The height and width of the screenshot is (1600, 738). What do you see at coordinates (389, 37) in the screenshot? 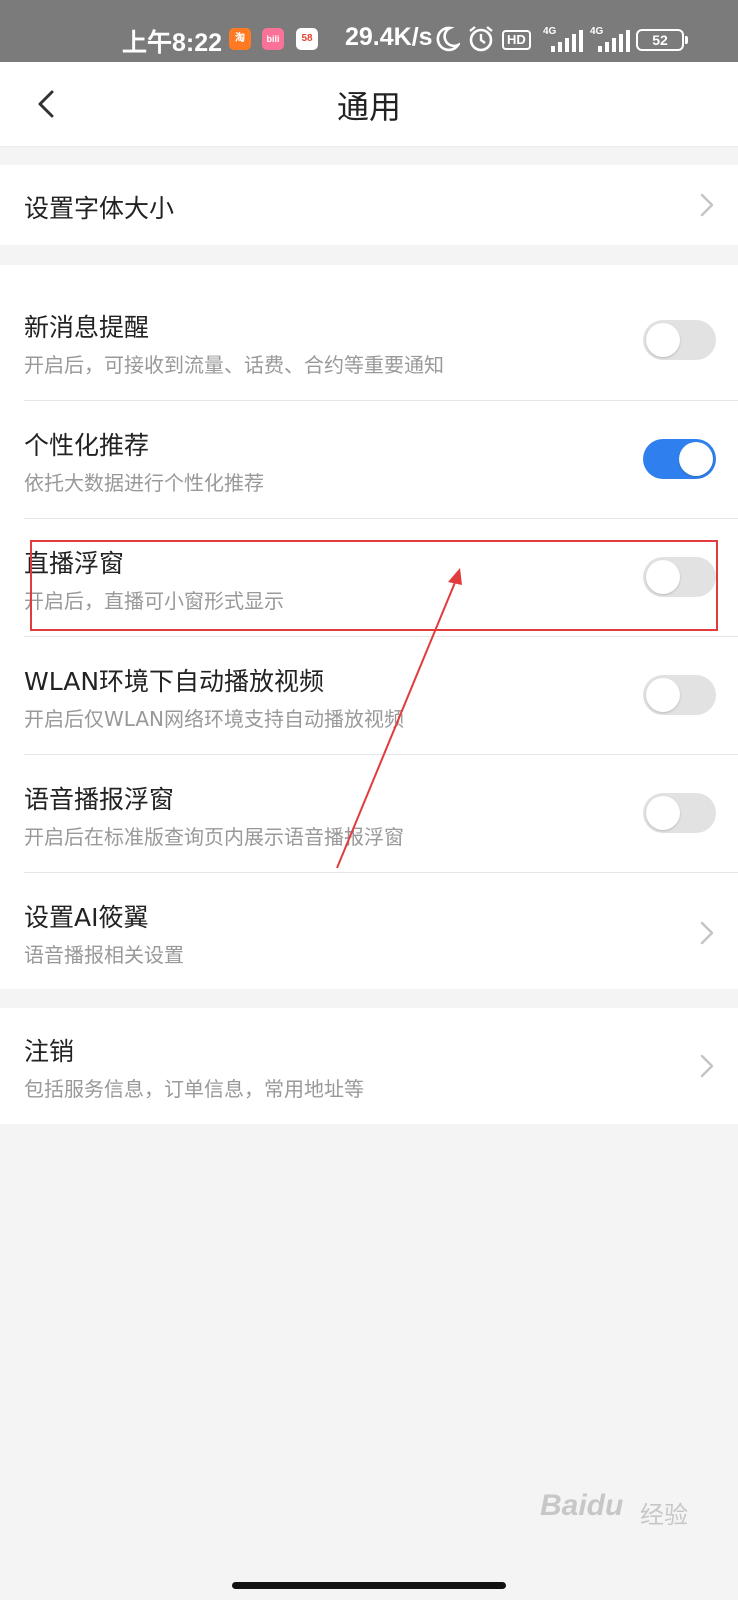
I see `network-speed: 29.4K/s` at bounding box center [389, 37].